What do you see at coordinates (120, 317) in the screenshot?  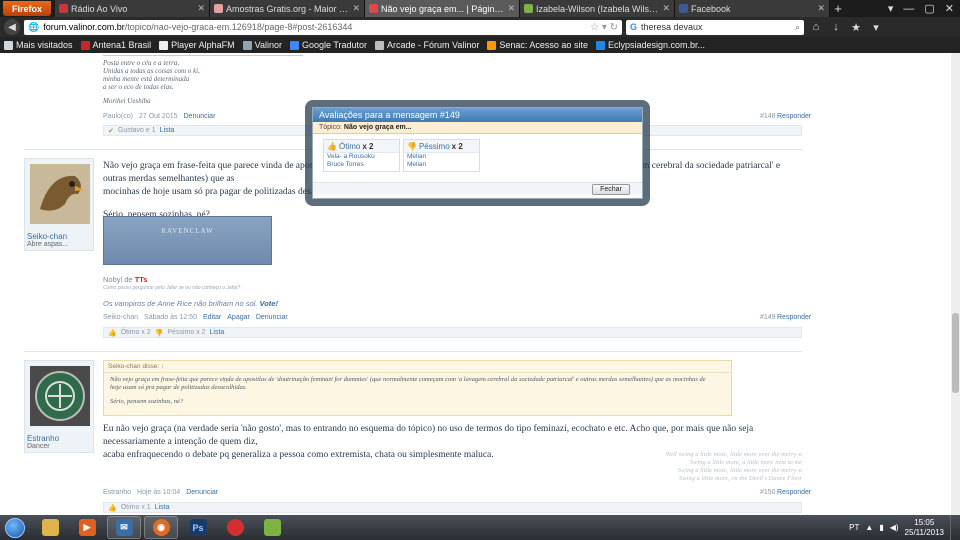 I see `meta-user: Seiko-chan` at bounding box center [120, 317].